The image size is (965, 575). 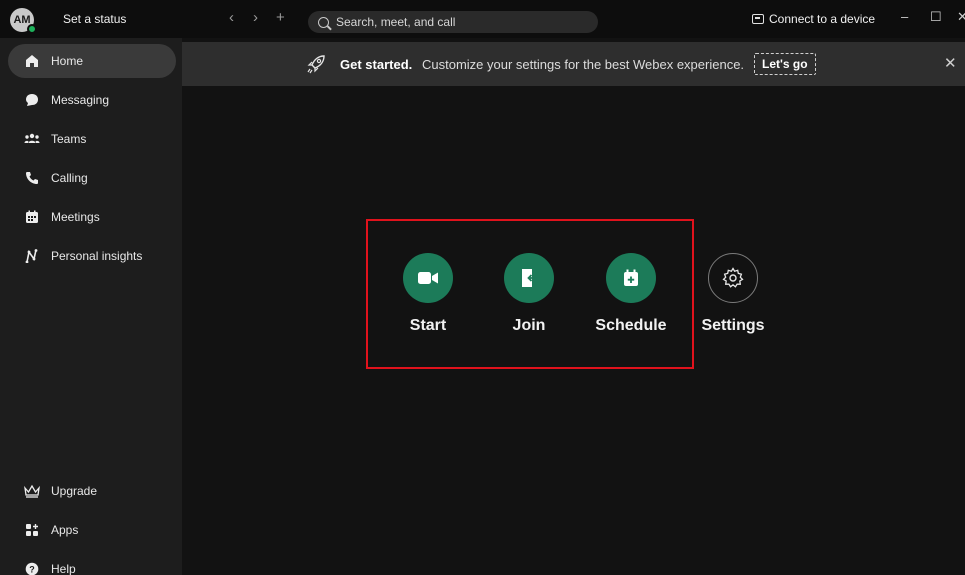 What do you see at coordinates (32, 139) in the screenshot?
I see `people-icon` at bounding box center [32, 139].